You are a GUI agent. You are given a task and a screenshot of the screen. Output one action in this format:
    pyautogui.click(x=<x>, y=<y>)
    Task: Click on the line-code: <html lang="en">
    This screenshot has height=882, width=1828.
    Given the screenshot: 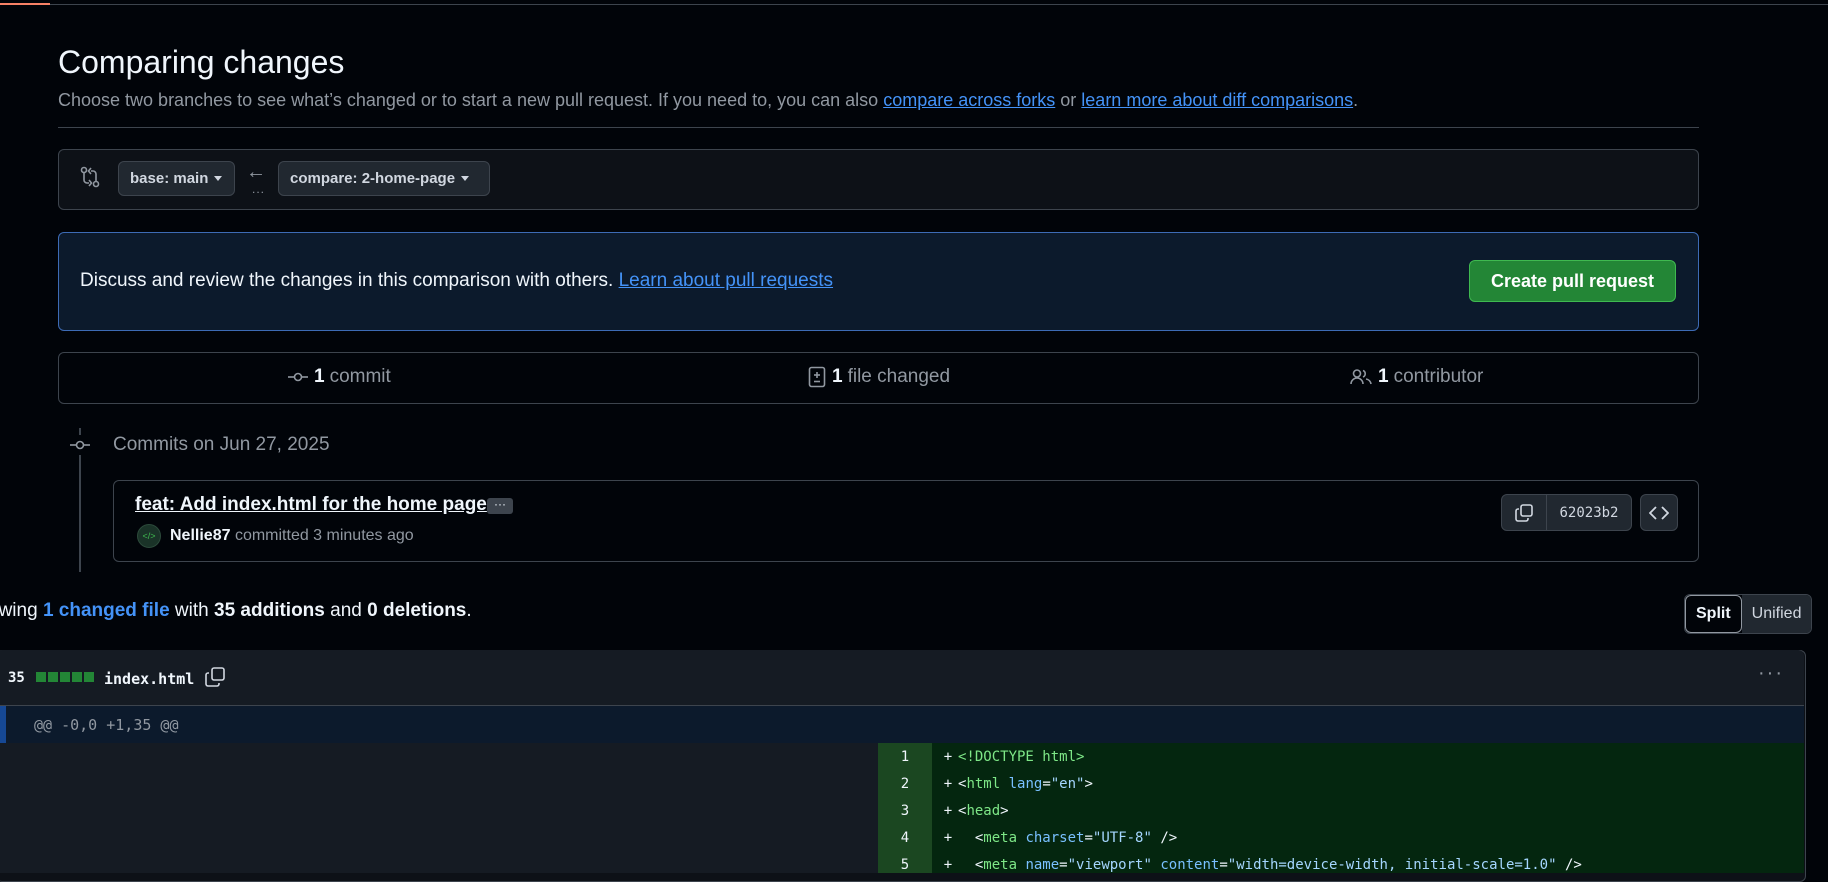 What is the action you would take?
    pyautogui.click(x=1025, y=783)
    